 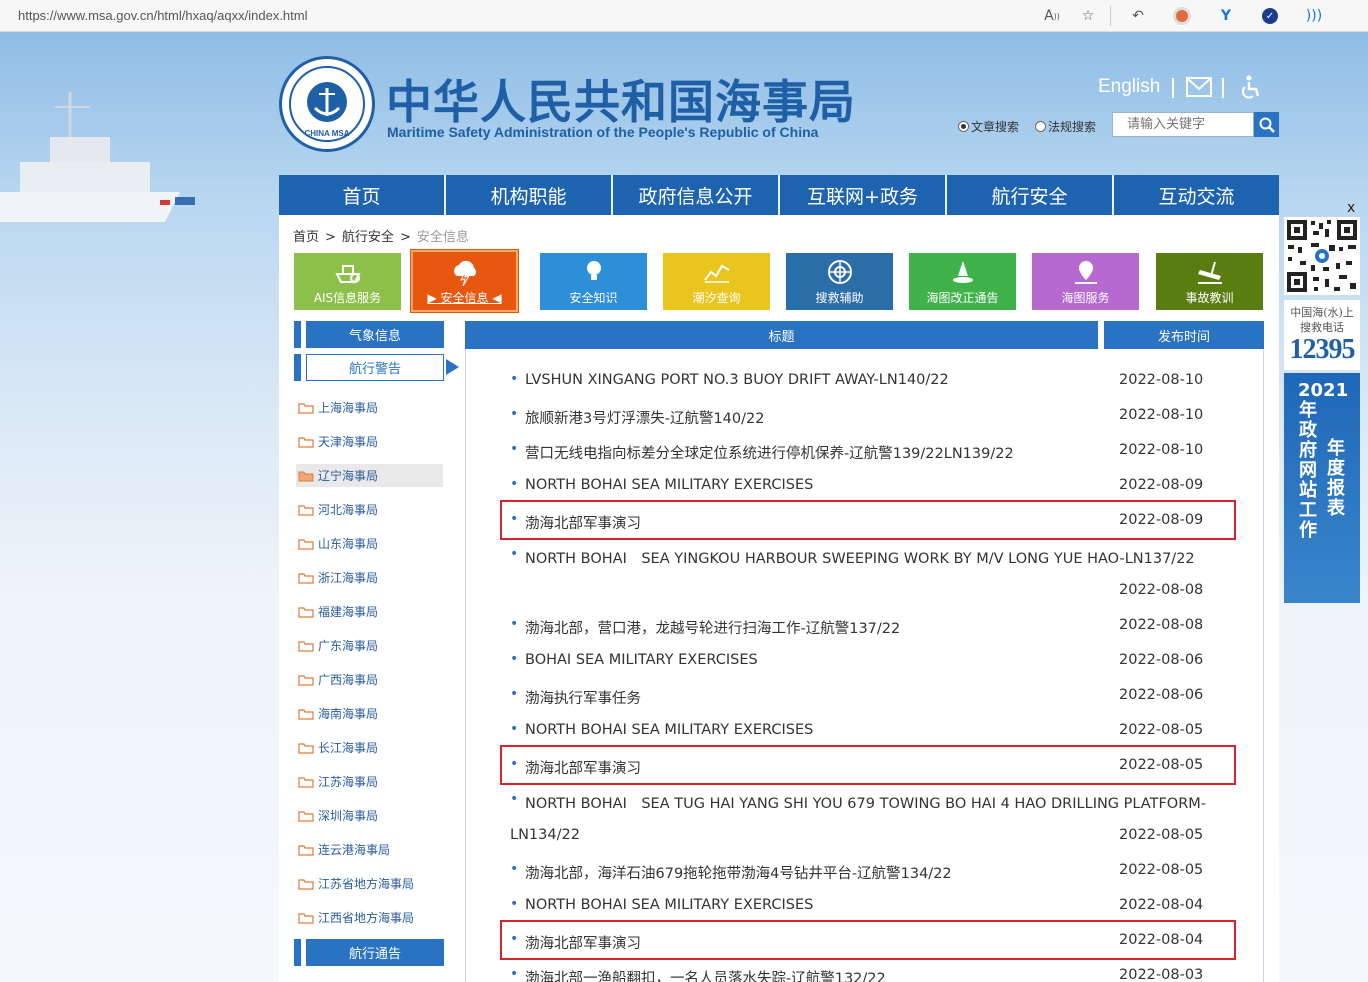 I want to click on news-date: 2022-08-08, so click(x=1161, y=590).